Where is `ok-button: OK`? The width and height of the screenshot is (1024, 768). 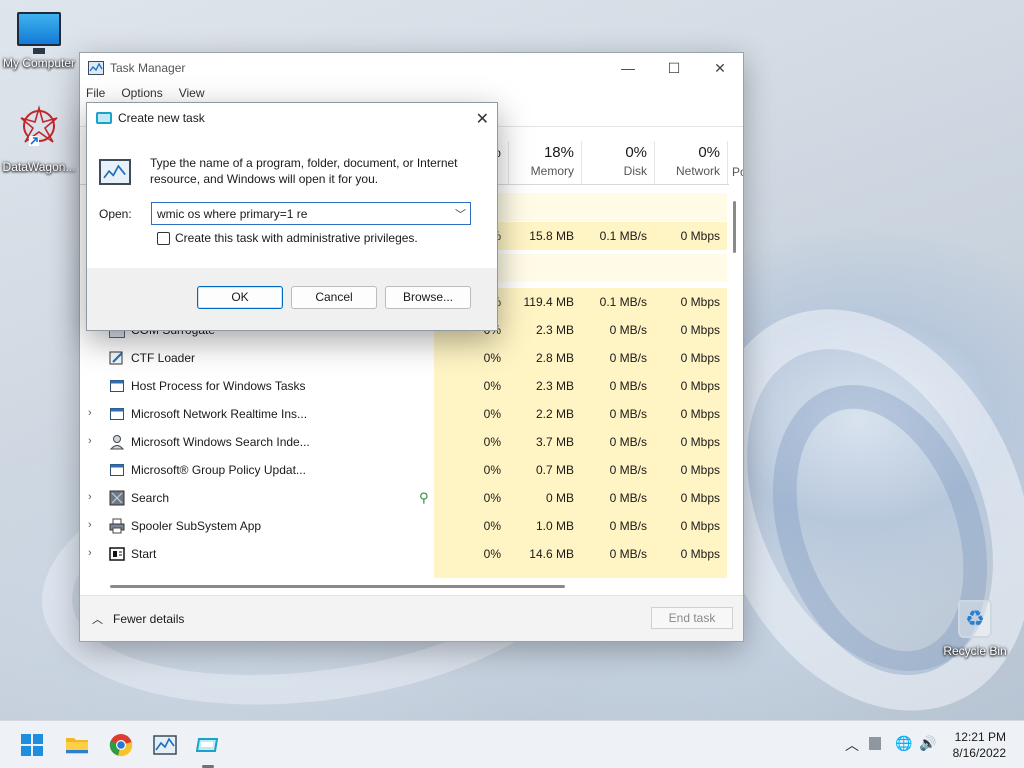
ok-button: OK is located at coordinates (240, 297).